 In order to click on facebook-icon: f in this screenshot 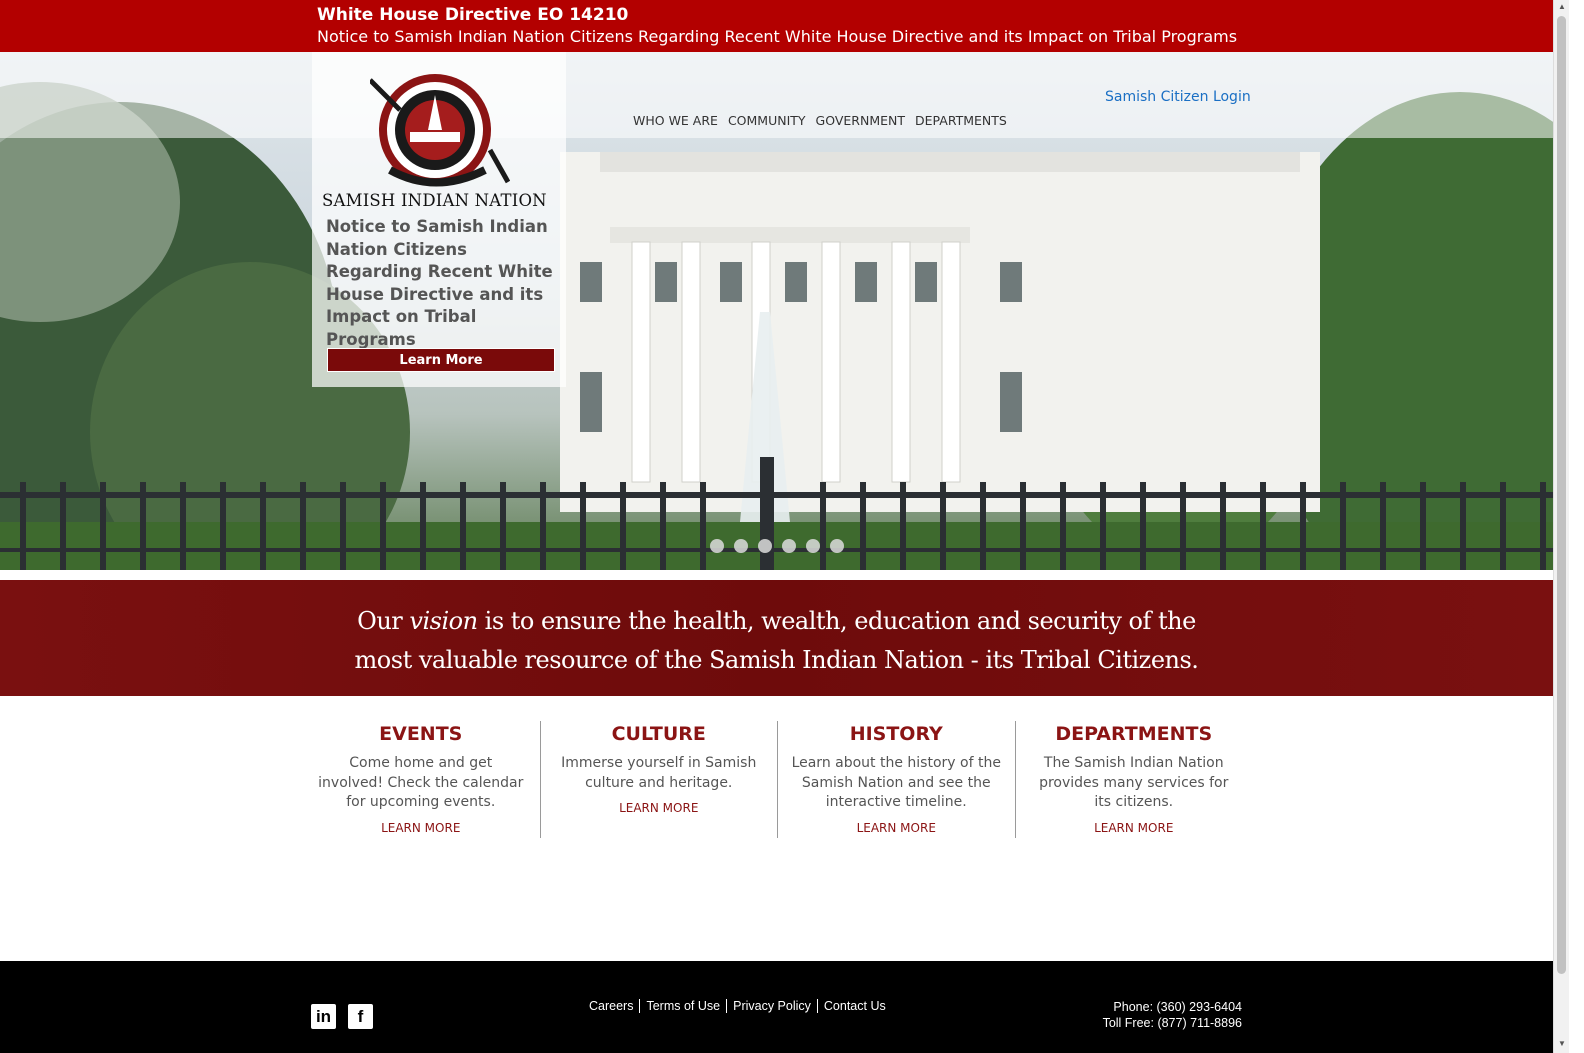, I will do `click(360, 1016)`.